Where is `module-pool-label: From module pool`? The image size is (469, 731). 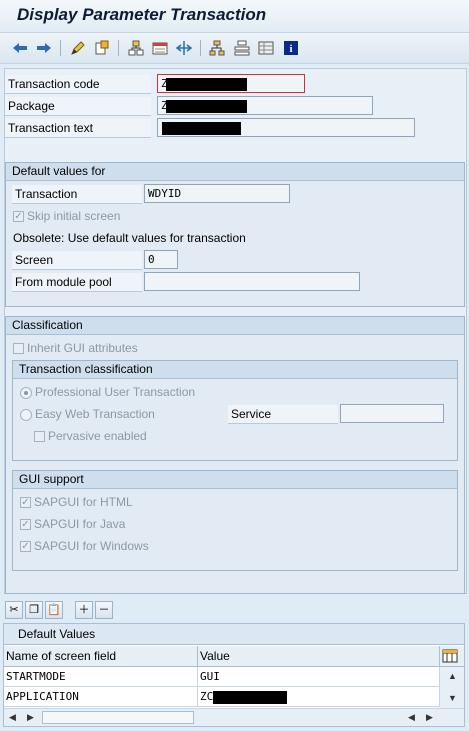
module-pool-label: From module pool is located at coordinates (77, 282).